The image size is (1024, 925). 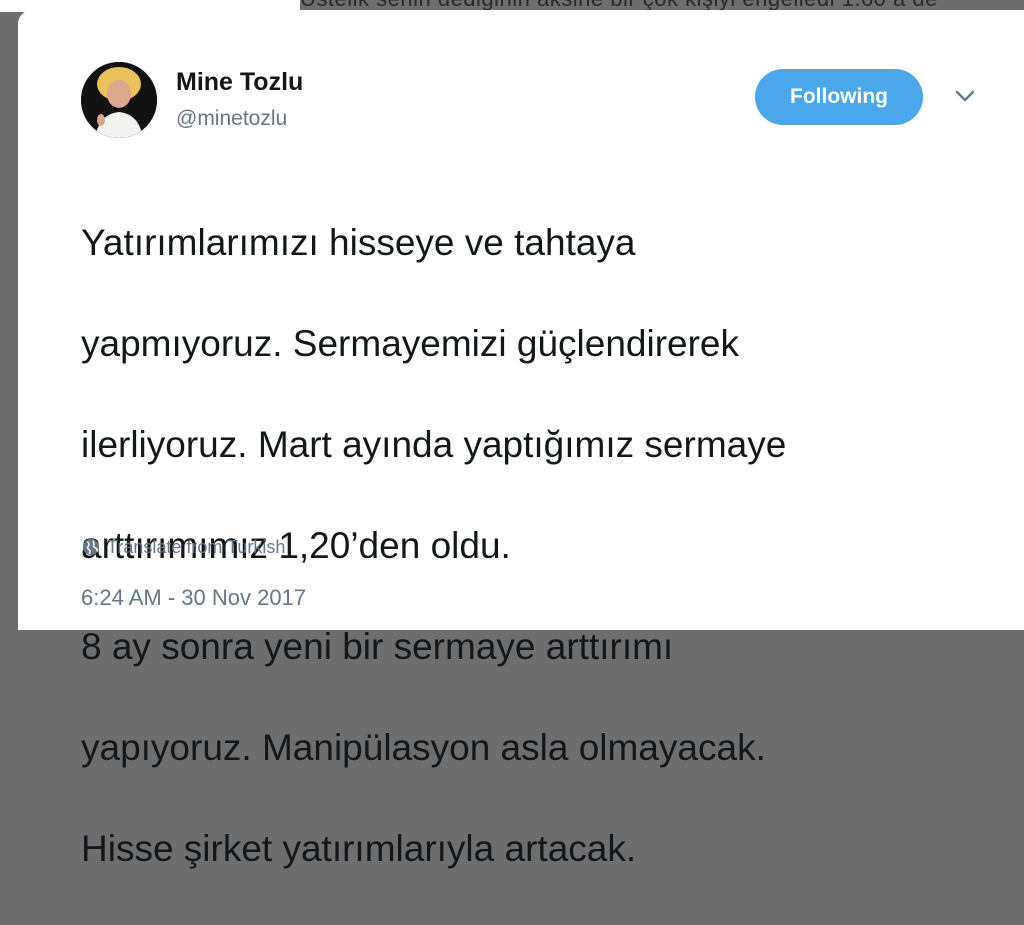 I want to click on following-button: Following, so click(x=839, y=97).